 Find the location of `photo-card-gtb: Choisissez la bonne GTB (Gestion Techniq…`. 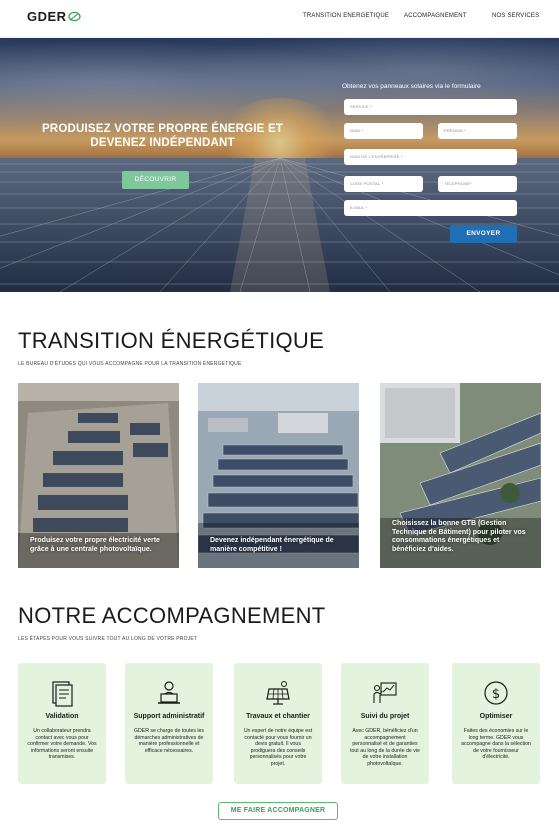

photo-card-gtb: Choisissez la bonne GTB (Gestion Techniq… is located at coordinates (460, 475).